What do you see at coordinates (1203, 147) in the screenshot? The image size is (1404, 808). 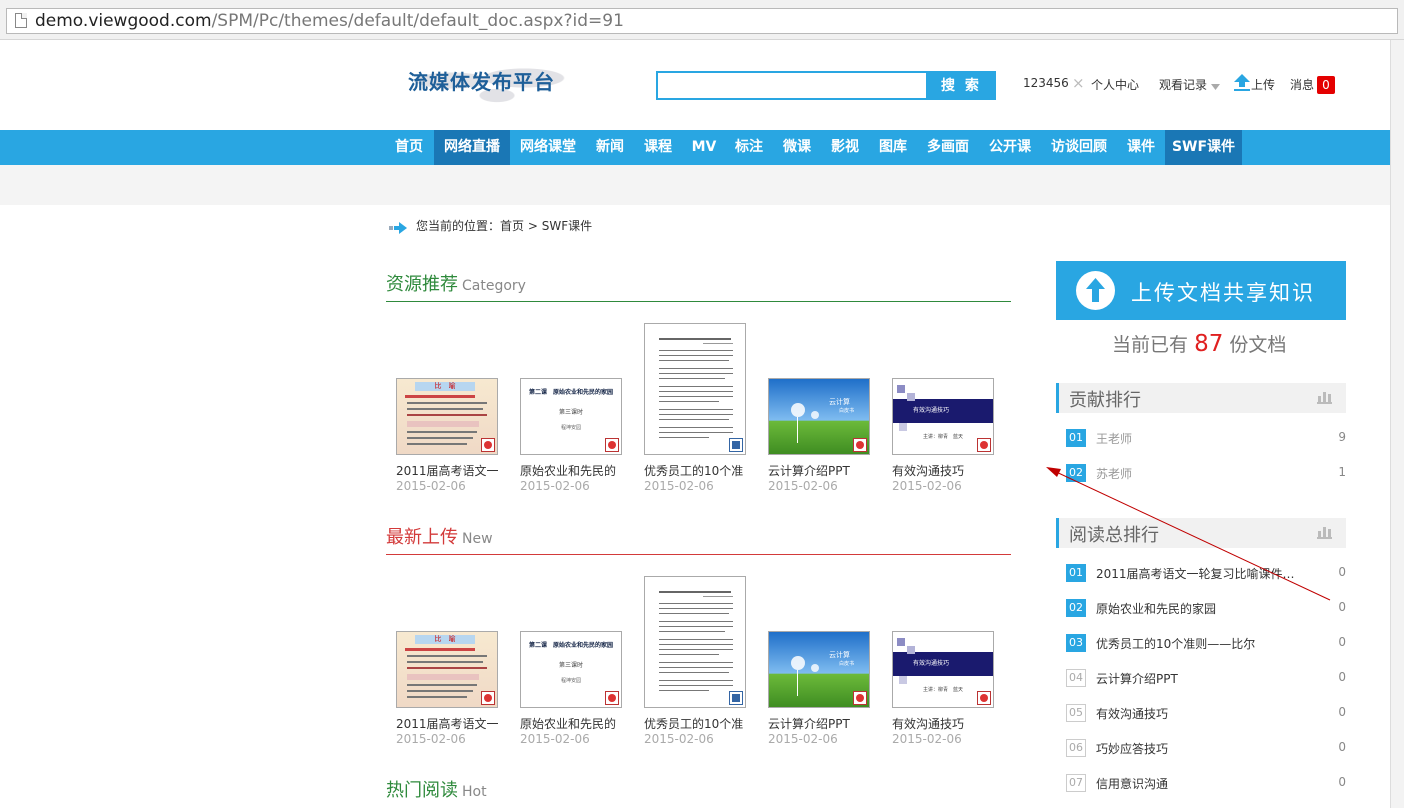 I see `nav-item-swf-courseware: SWF课件` at bounding box center [1203, 147].